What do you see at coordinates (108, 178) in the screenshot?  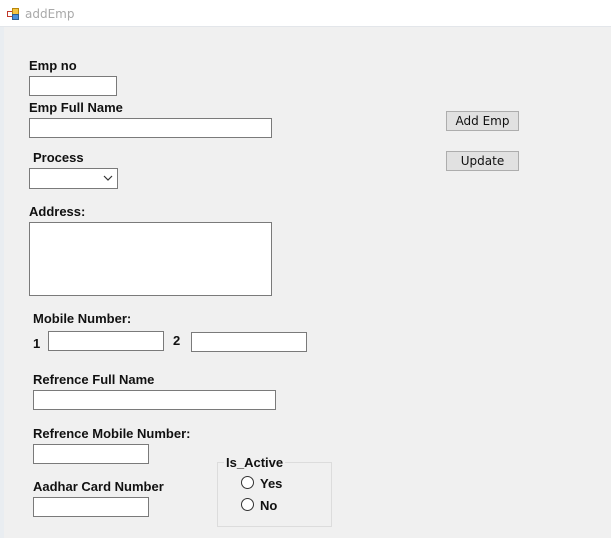 I see `chevron-down-icon` at bounding box center [108, 178].